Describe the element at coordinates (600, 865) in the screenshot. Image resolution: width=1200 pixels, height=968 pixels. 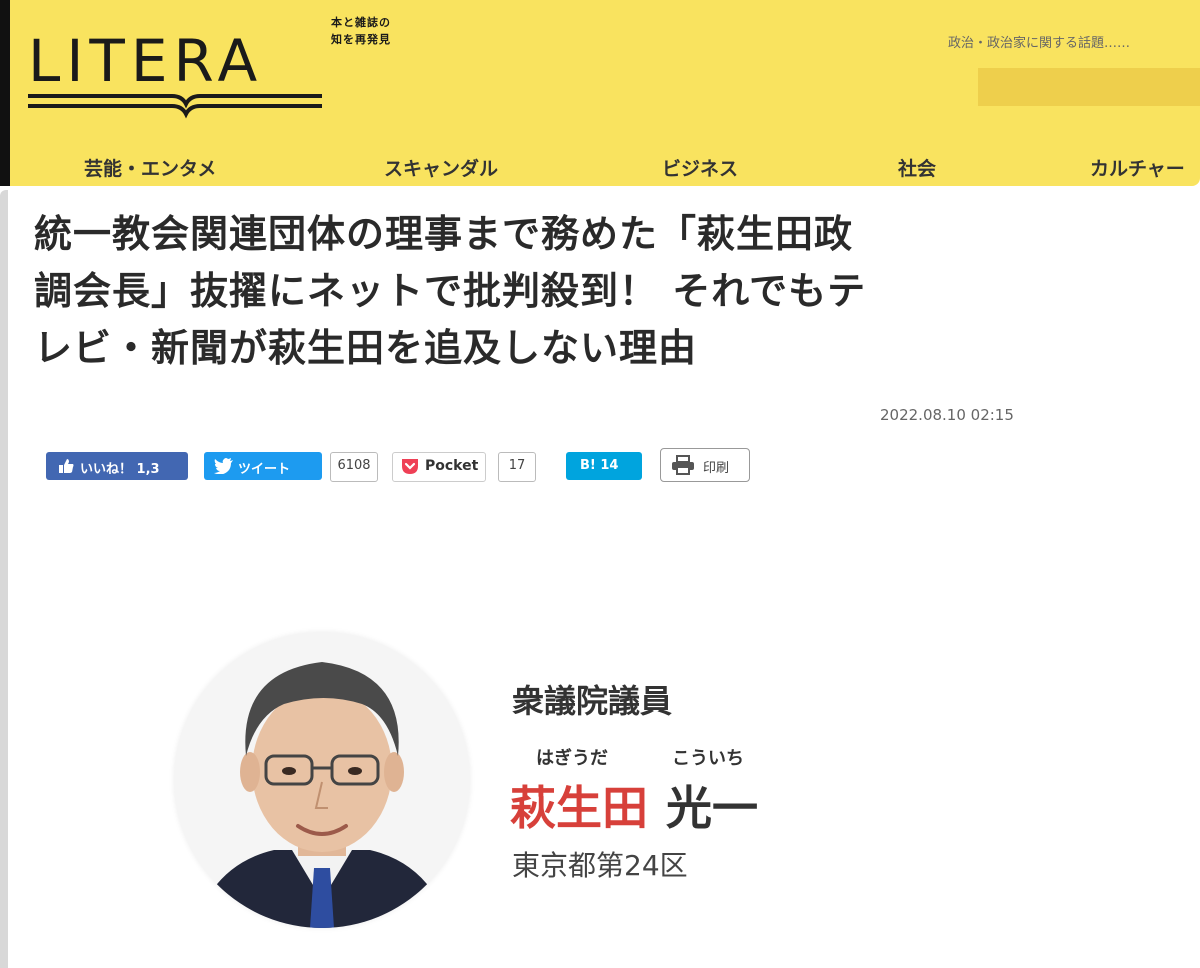
I see `politician-district: 東京都第24区` at that location.